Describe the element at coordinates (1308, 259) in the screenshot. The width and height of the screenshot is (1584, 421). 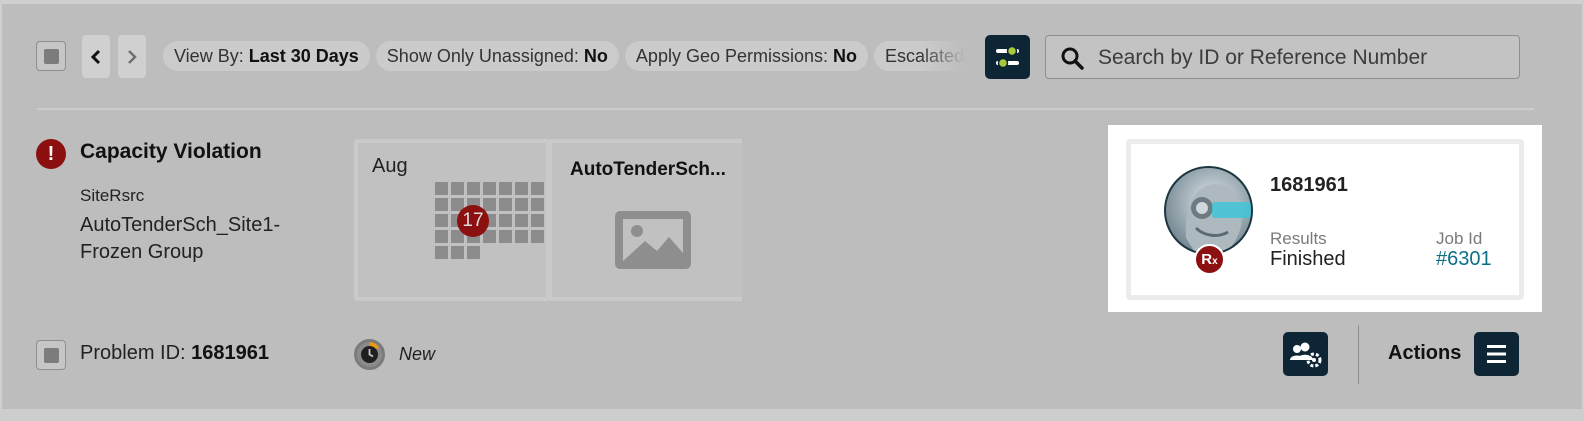
I see `results-value: Finished` at that location.